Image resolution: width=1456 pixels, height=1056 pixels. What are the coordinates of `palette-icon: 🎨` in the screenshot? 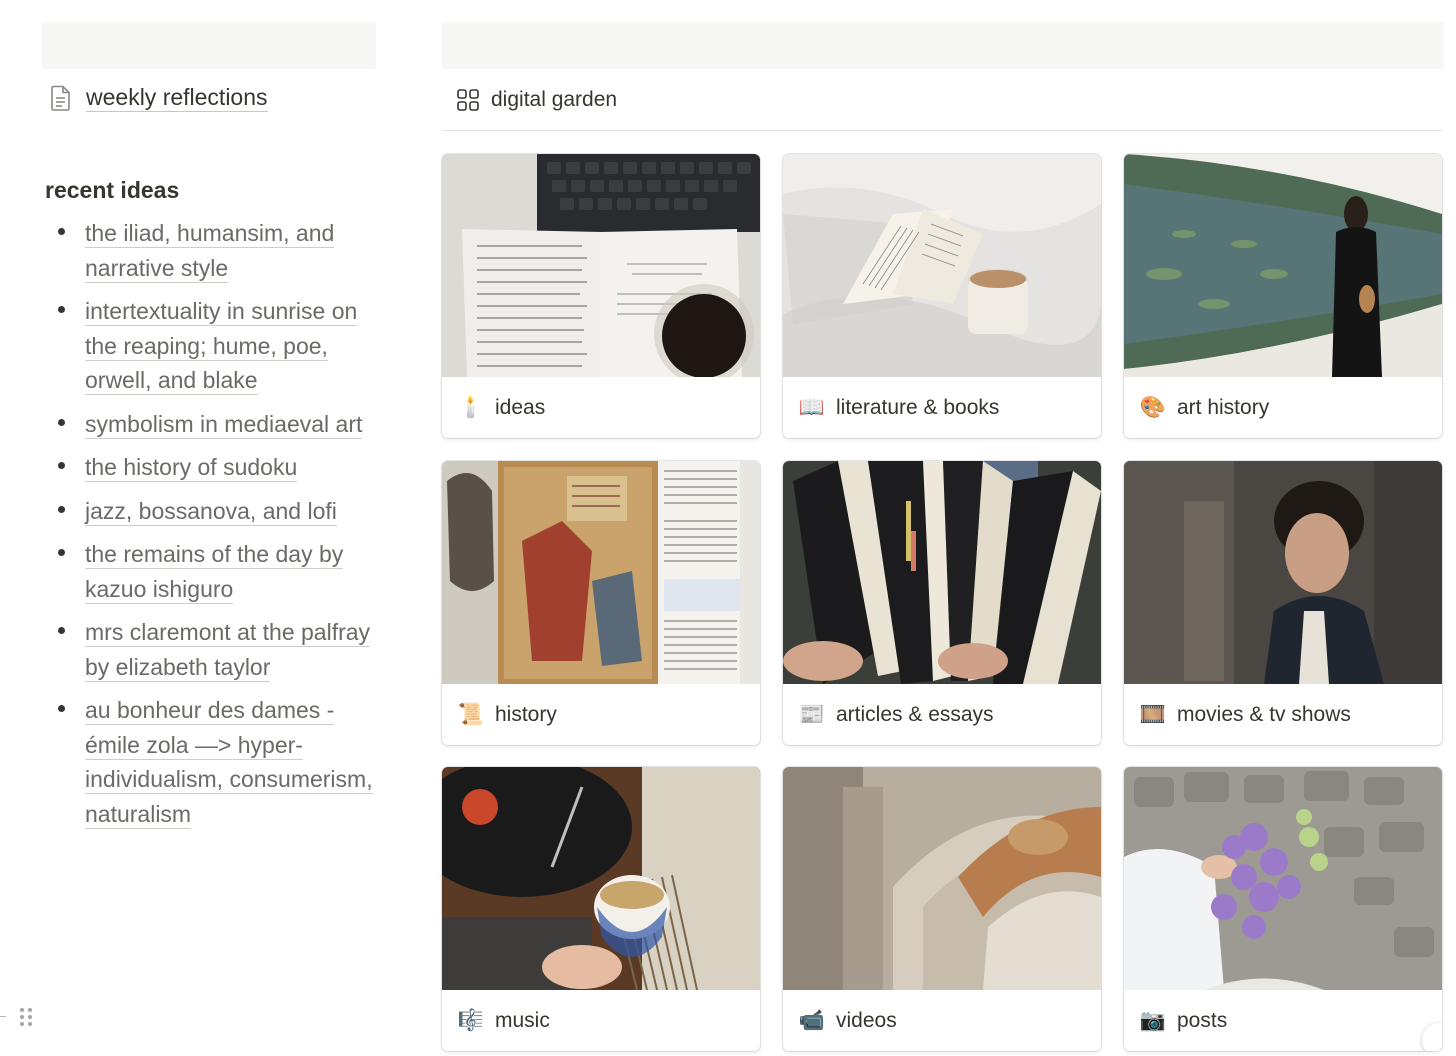 It's located at (1153, 407).